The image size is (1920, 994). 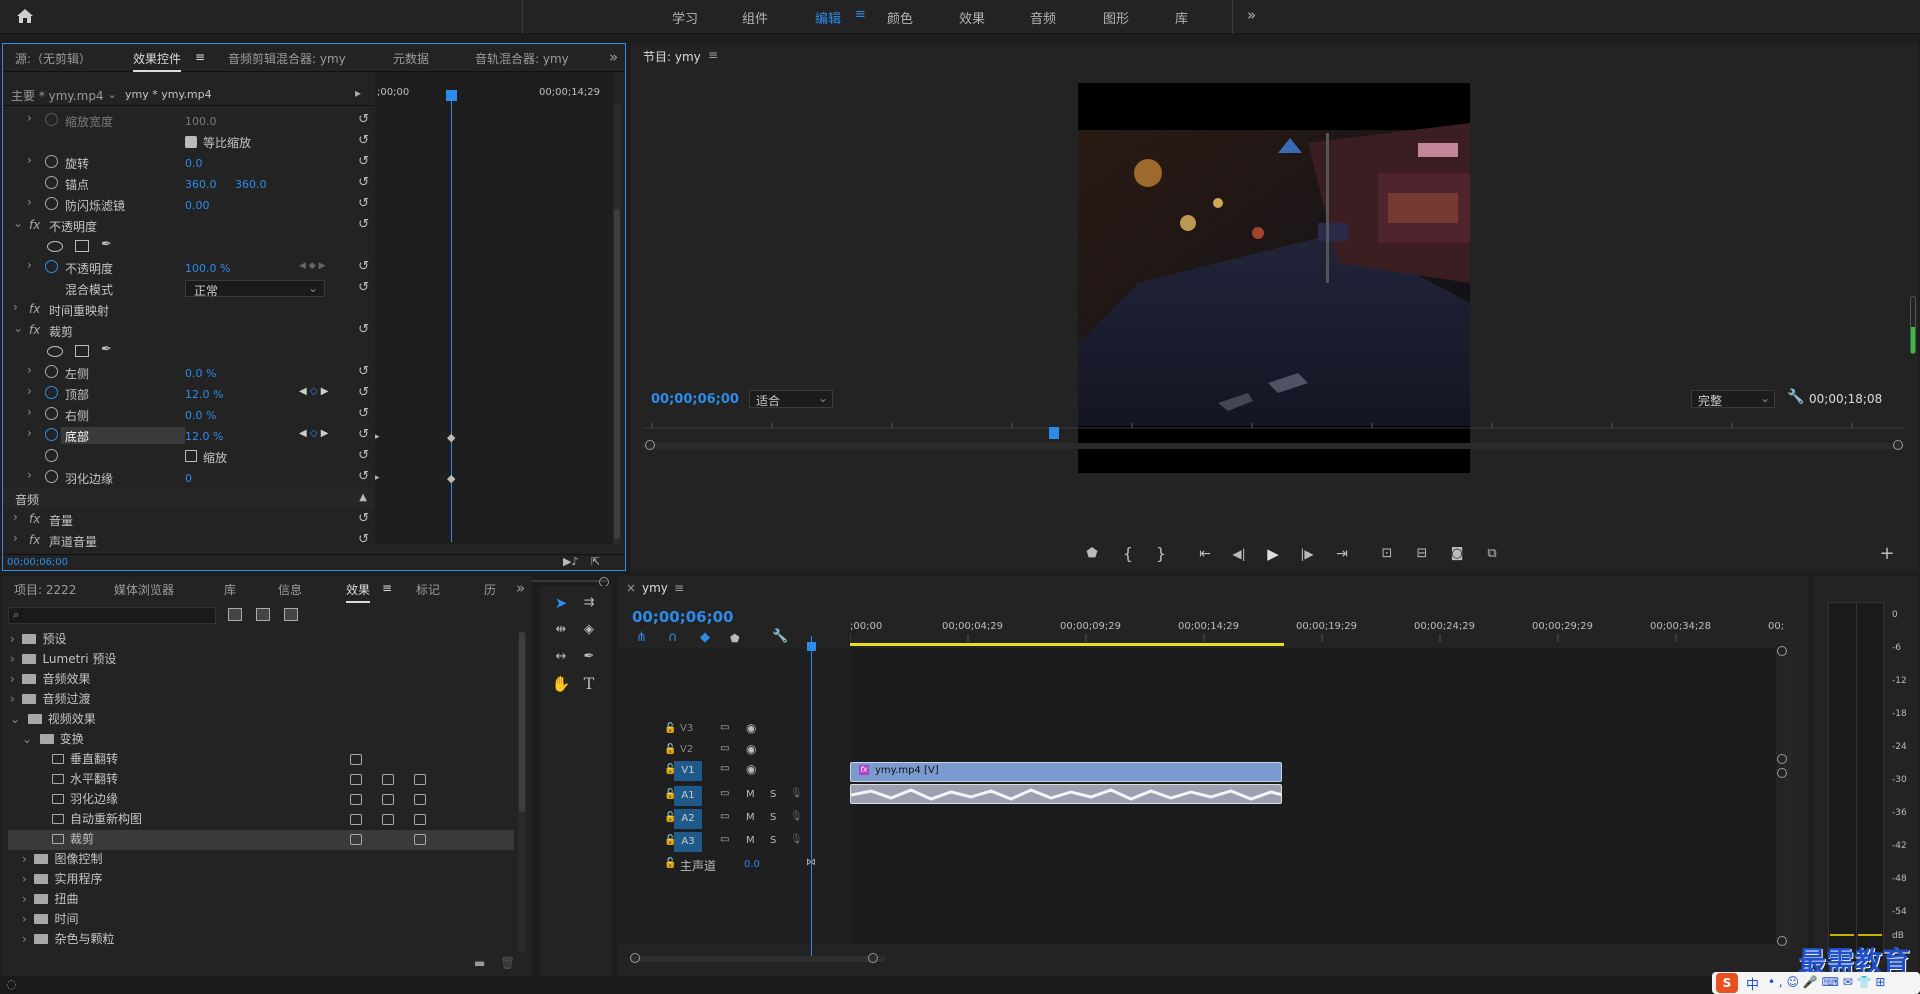 I want to click on channel-volume-label: 声道音量, so click(x=73, y=541).